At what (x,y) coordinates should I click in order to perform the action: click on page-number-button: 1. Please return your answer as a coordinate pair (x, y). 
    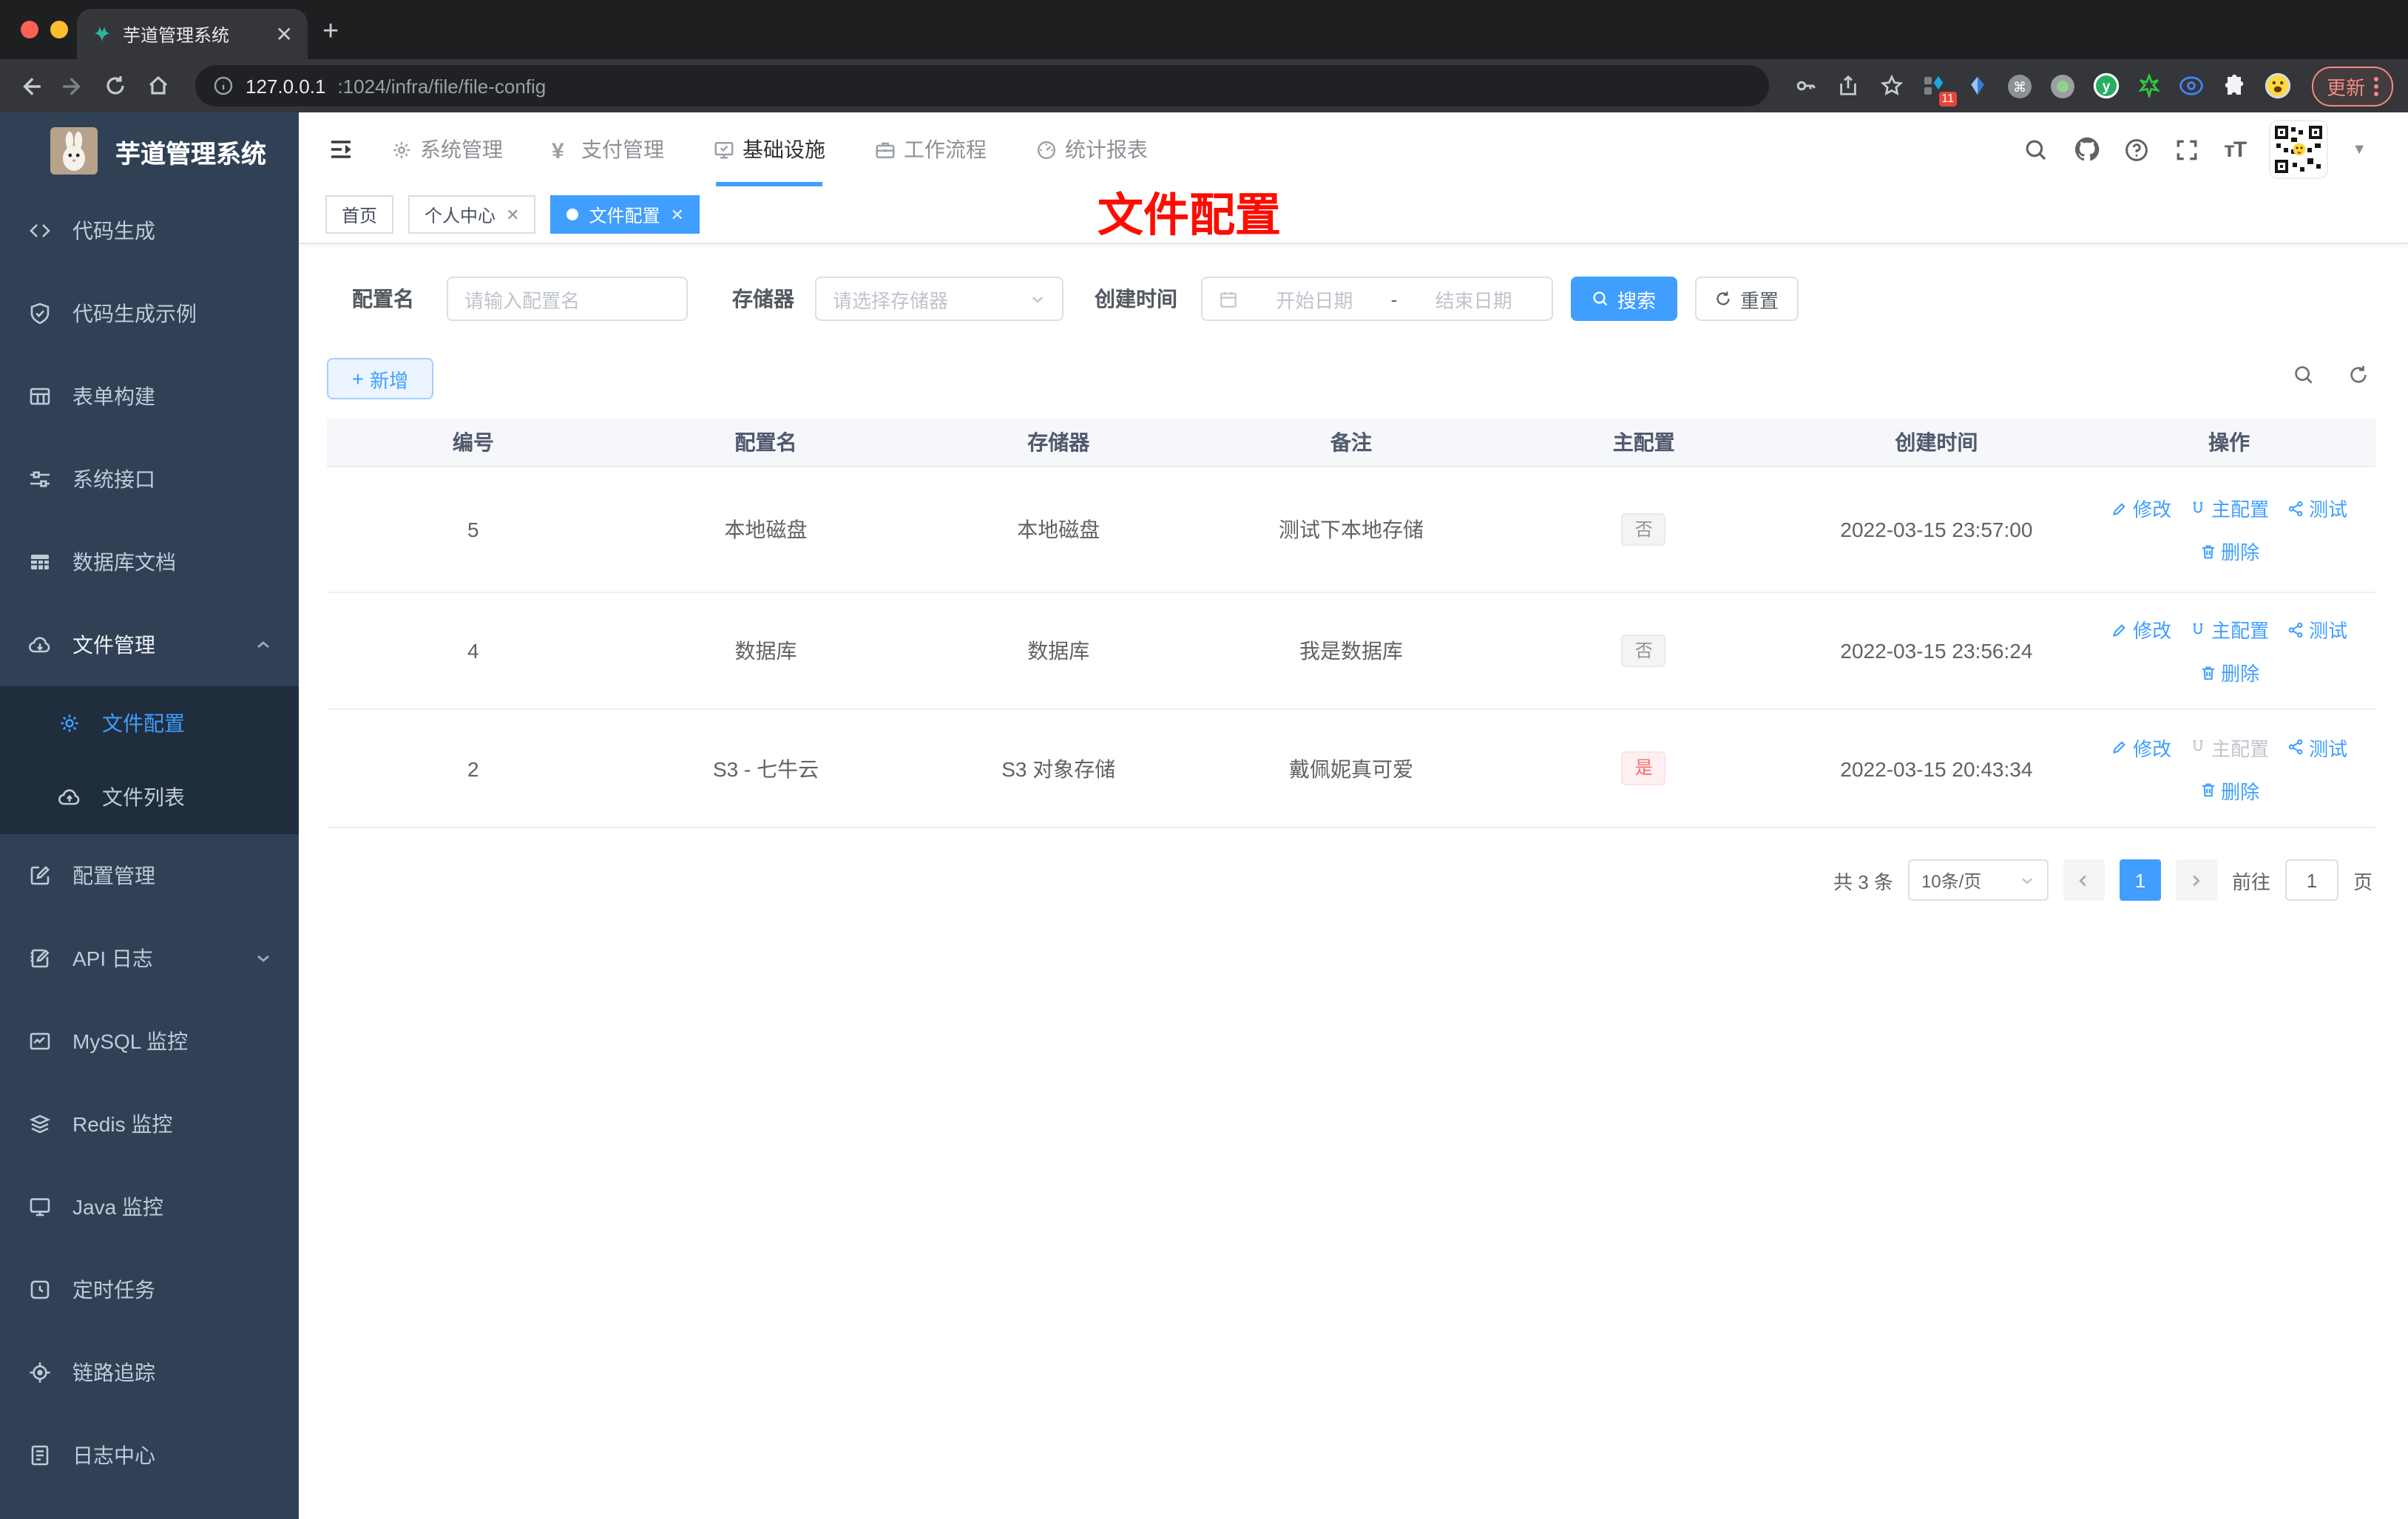
    Looking at the image, I should click on (2140, 880).